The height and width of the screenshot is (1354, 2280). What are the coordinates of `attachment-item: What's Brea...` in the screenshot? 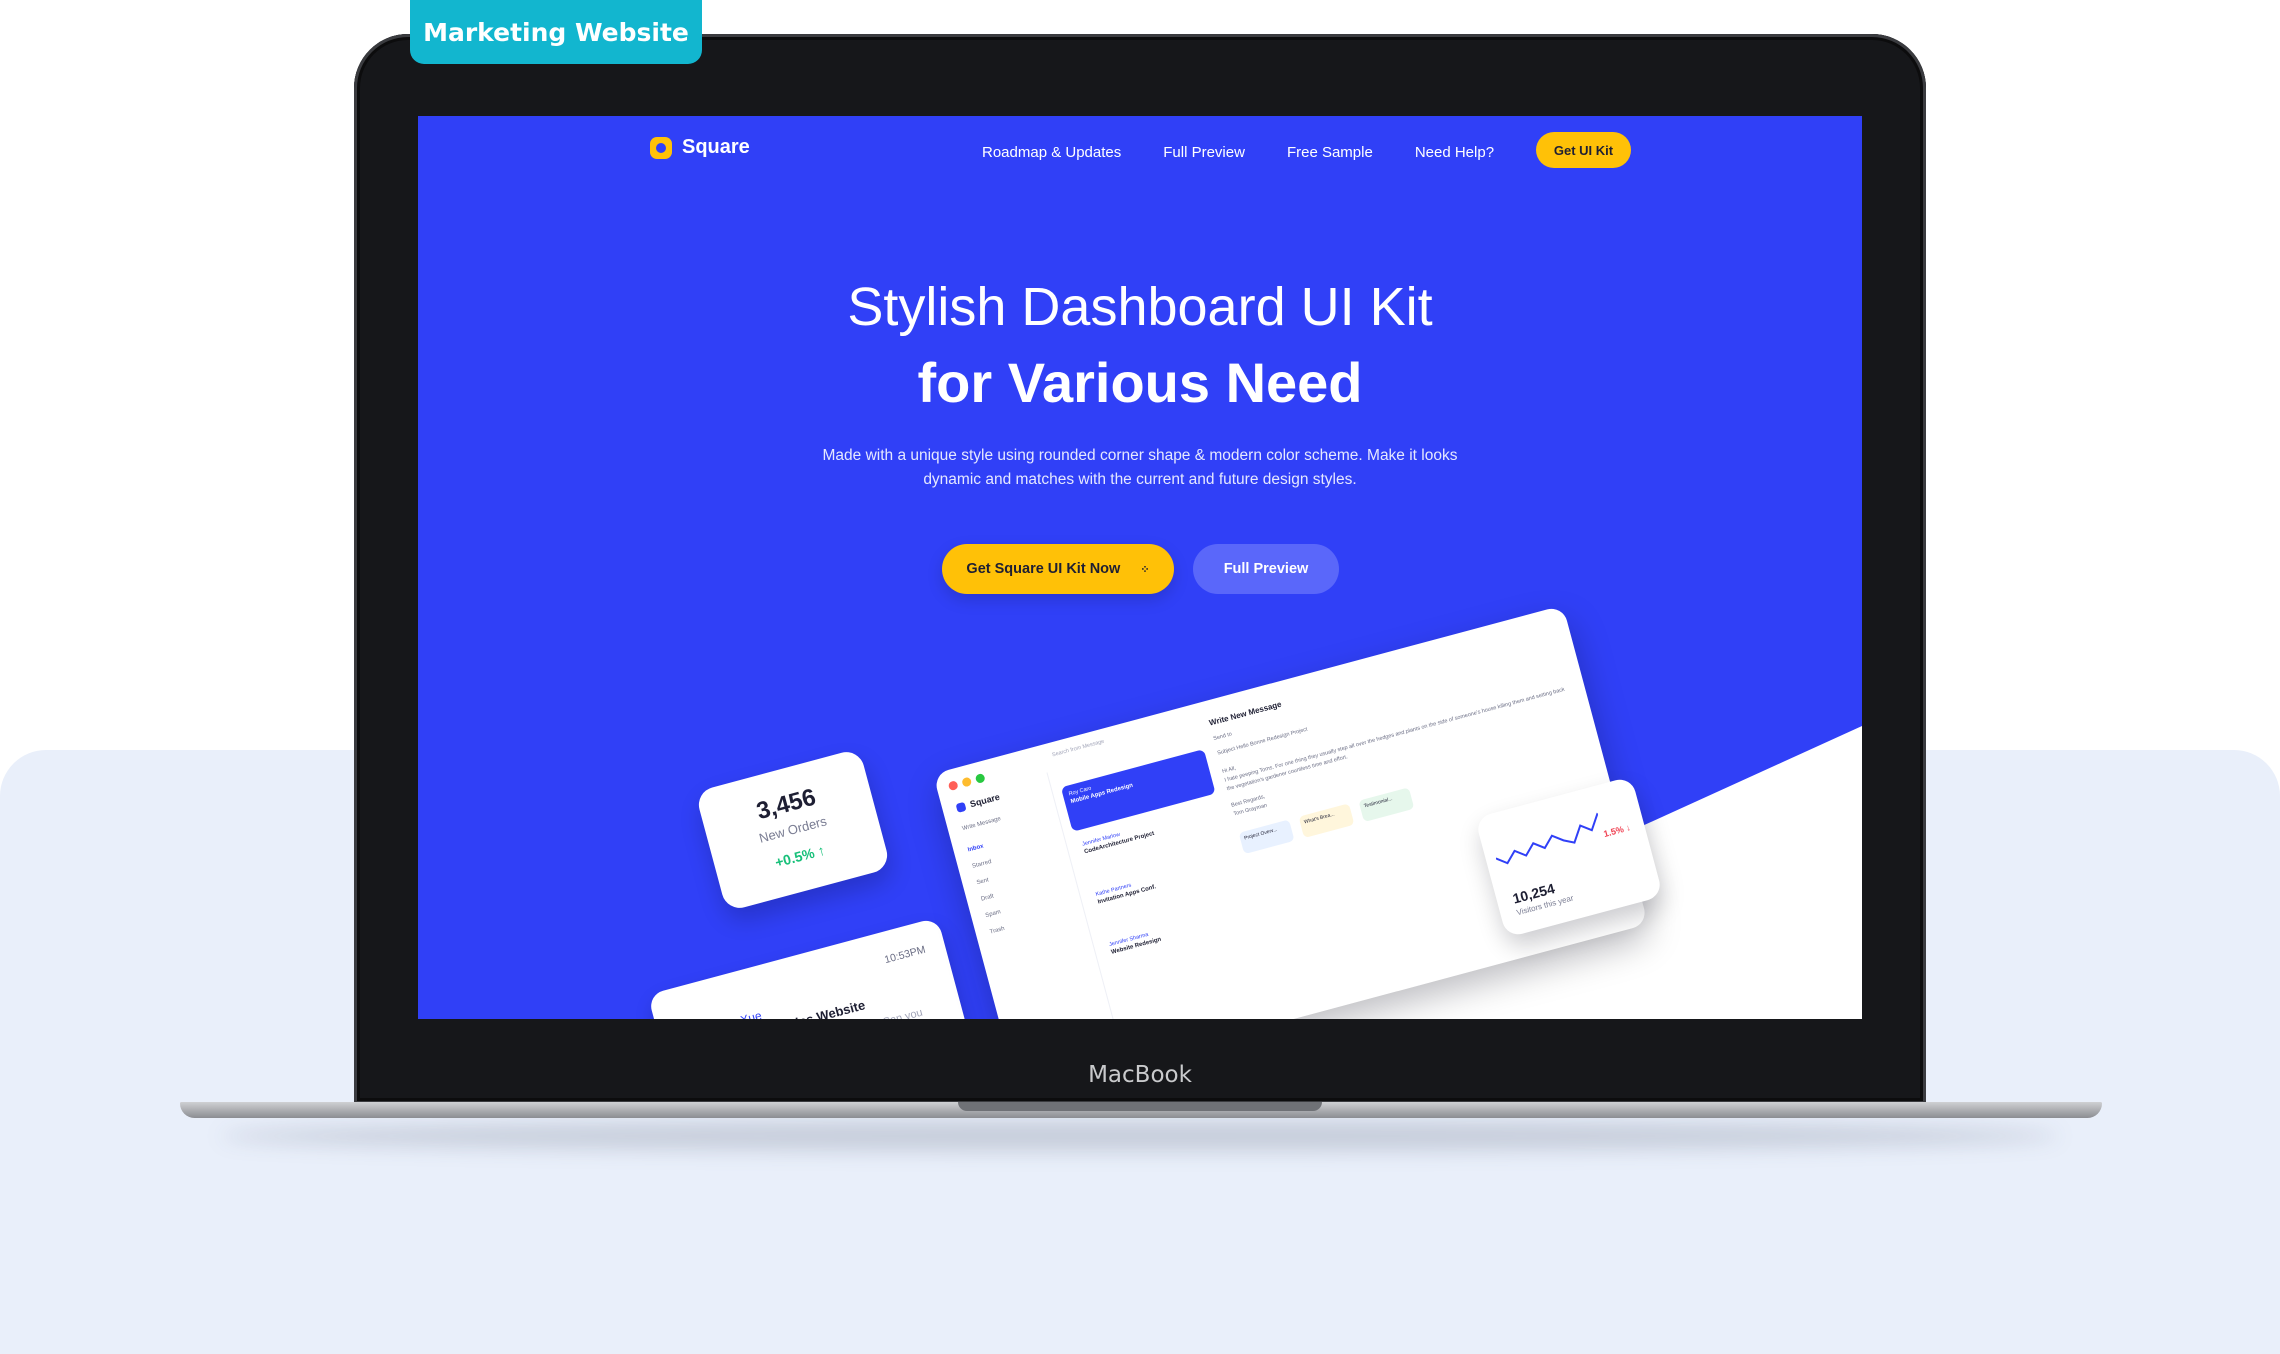 It's located at (1326, 821).